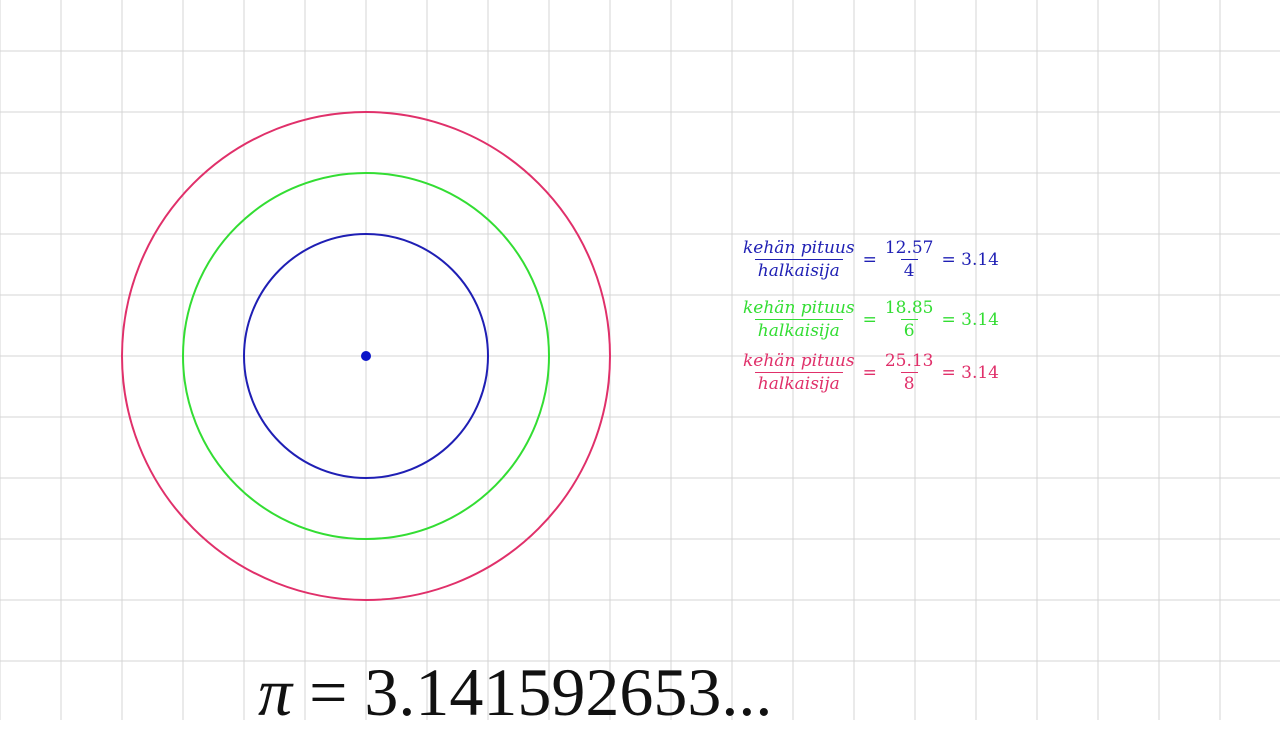  I want to click on blue-ratio-formula: kehän pituus halkaisija = 12.57 4 = 3.14, so click(872, 259).